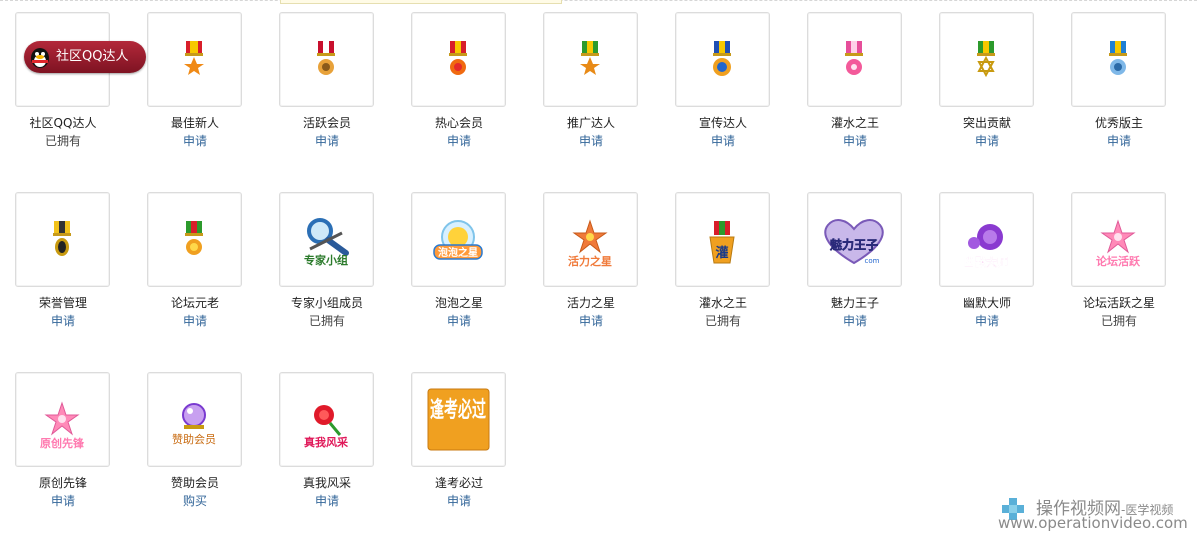  I want to click on medal-orange-star-icon, so click(194, 58).